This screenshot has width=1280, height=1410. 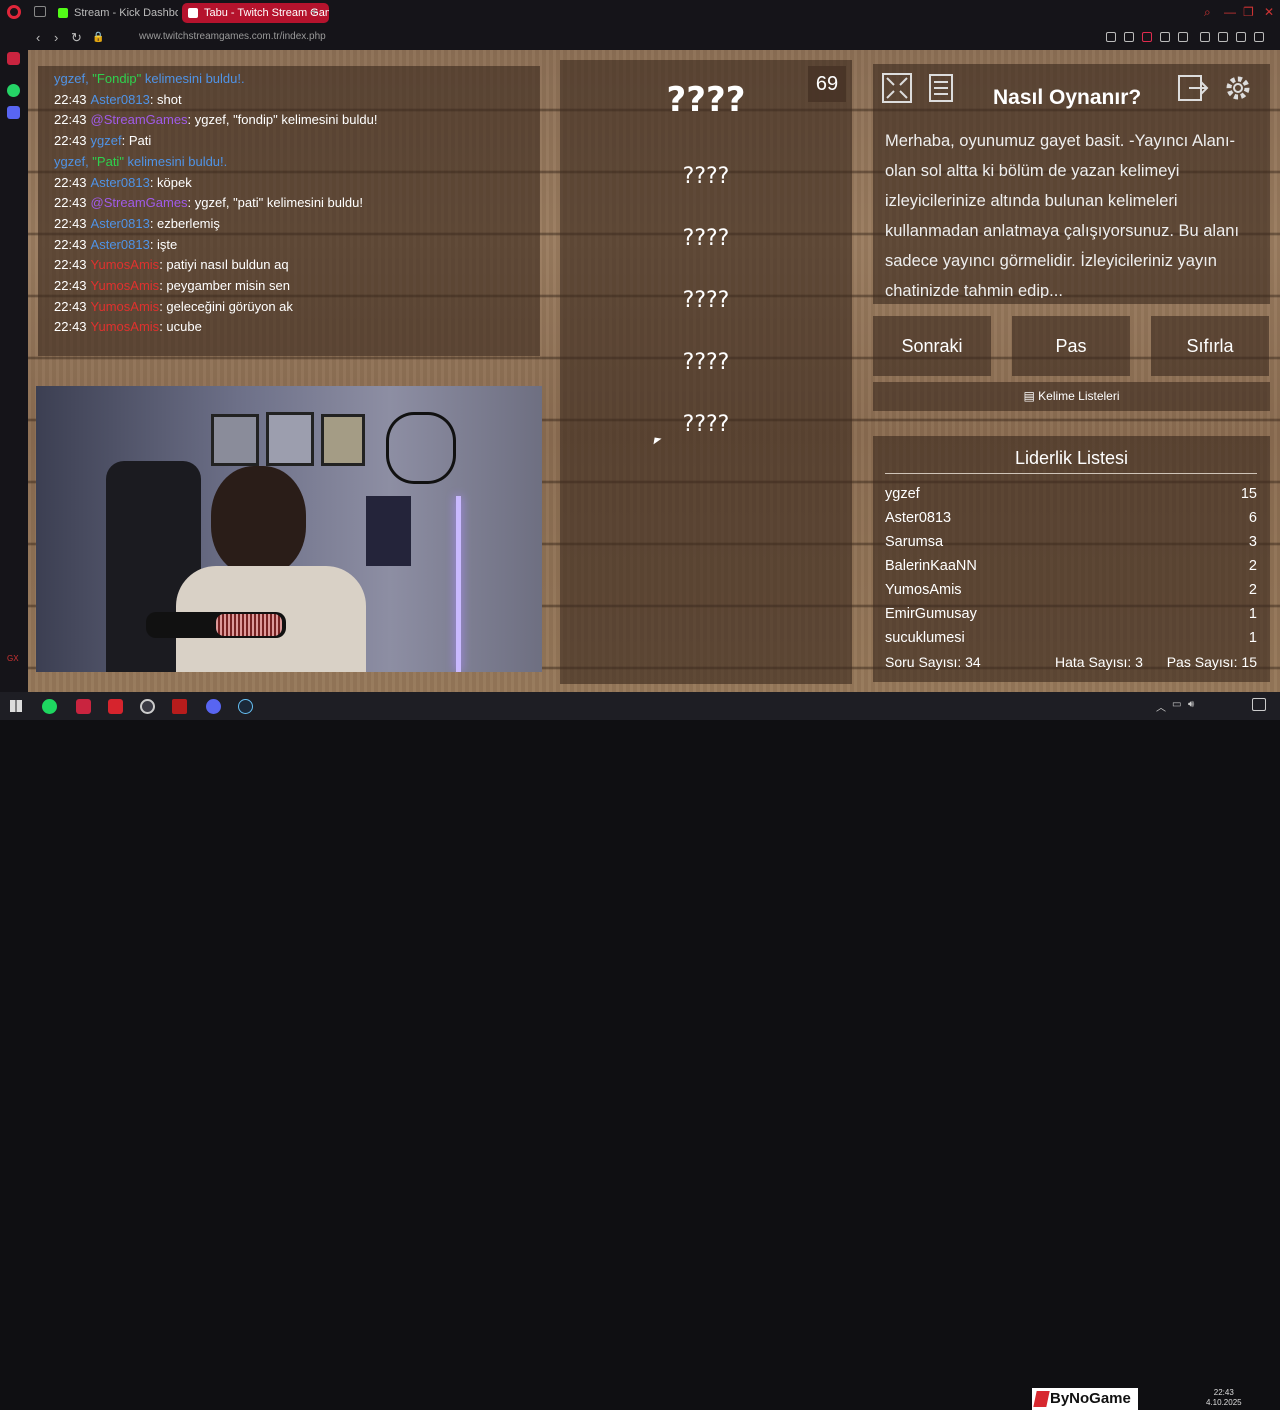 What do you see at coordinates (706, 100) in the screenshot?
I see `main-word: ????` at bounding box center [706, 100].